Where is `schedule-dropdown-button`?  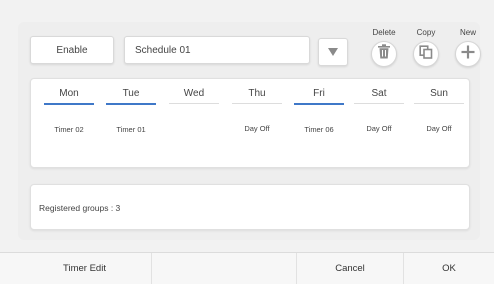 schedule-dropdown-button is located at coordinates (333, 52).